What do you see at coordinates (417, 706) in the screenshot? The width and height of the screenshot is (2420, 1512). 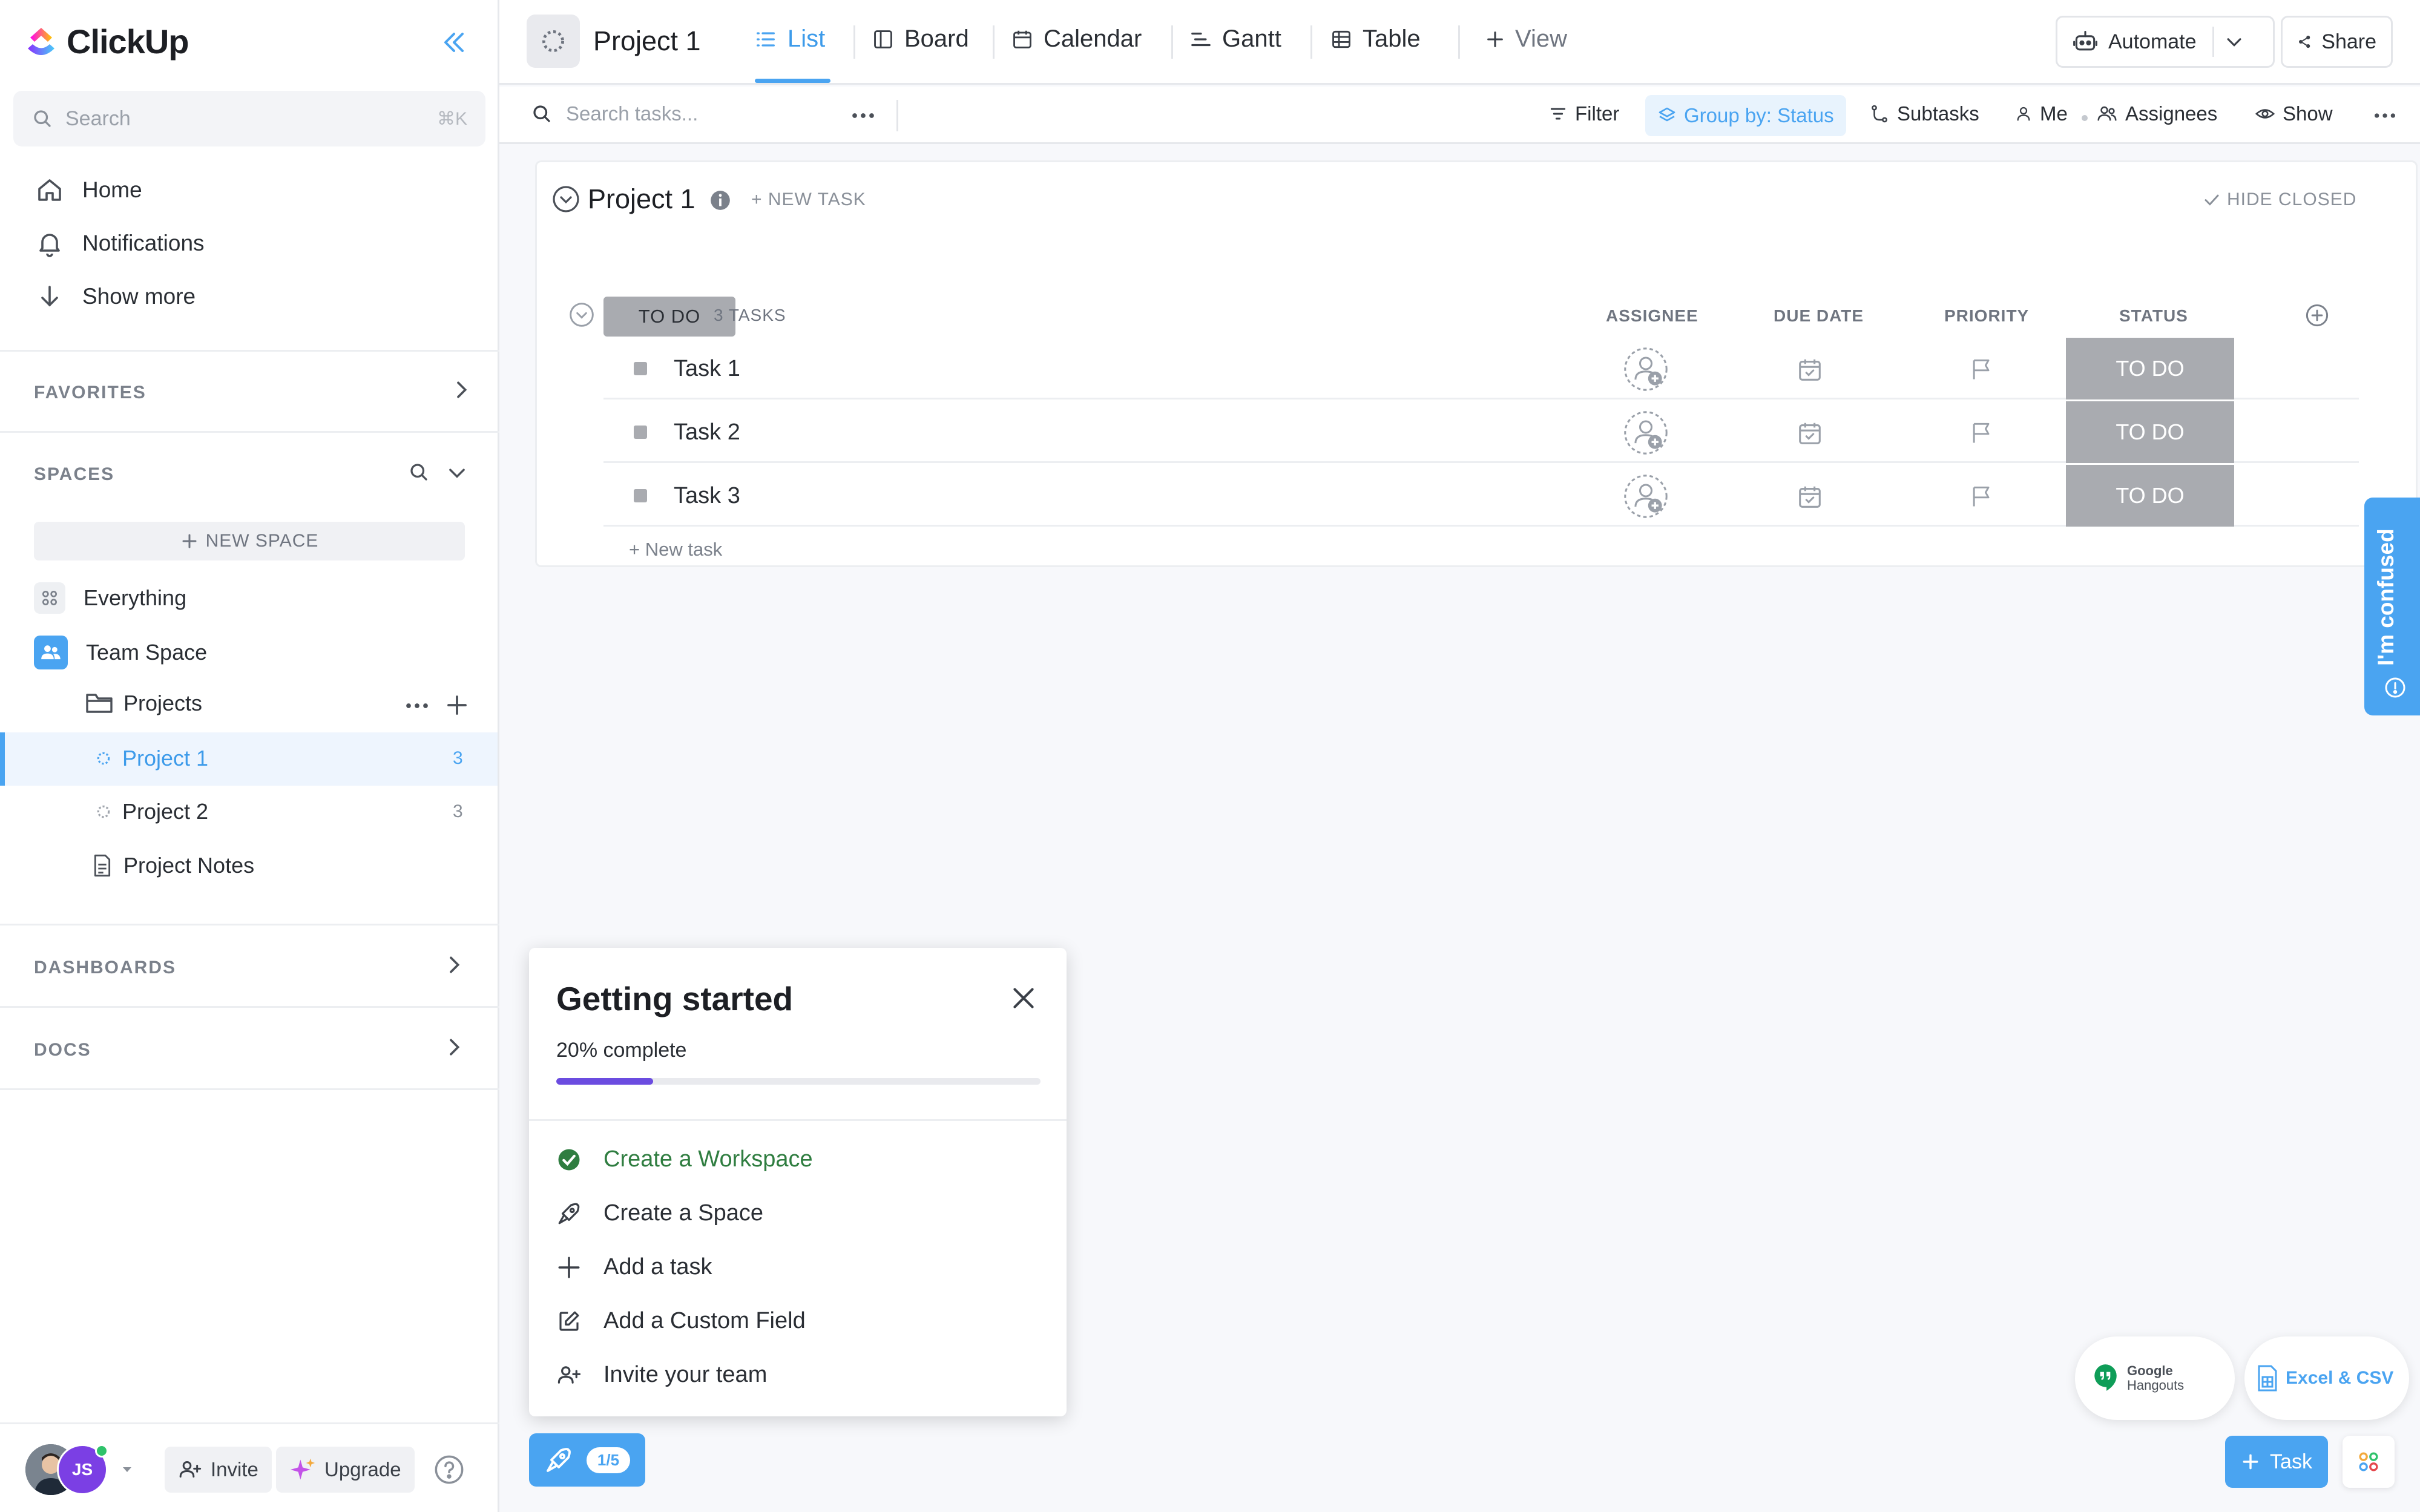 I see `folder-more-button` at bounding box center [417, 706].